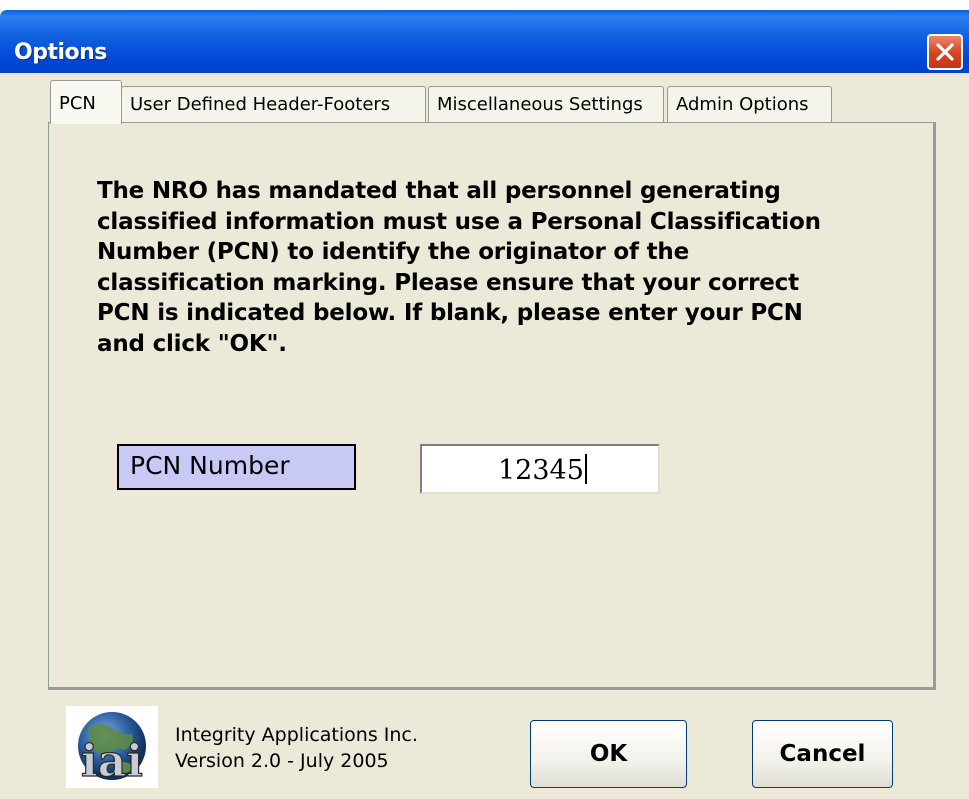 This screenshot has height=799, width=969. What do you see at coordinates (484, 5) in the screenshot?
I see `background-strip` at bounding box center [484, 5].